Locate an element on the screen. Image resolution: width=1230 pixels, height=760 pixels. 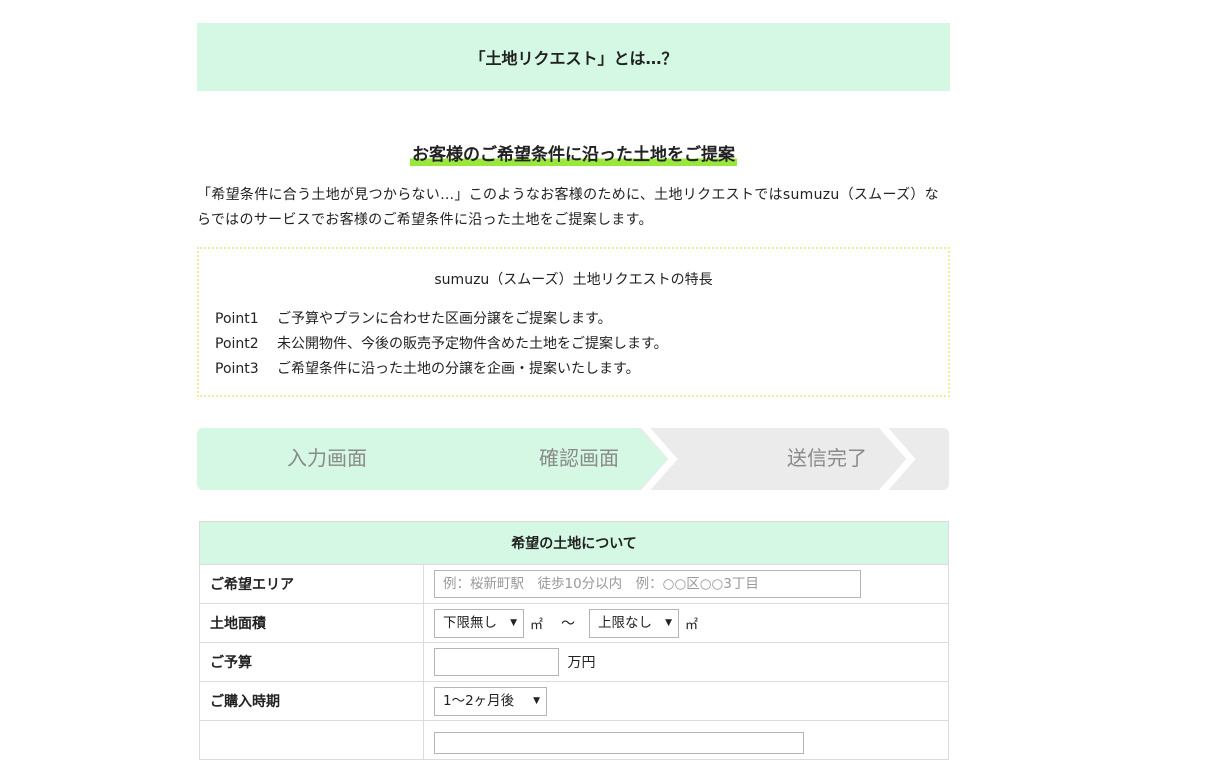
section-subtitle-row: お客様のご希望条件に沿った土地をご提案 is located at coordinates (573, 153).